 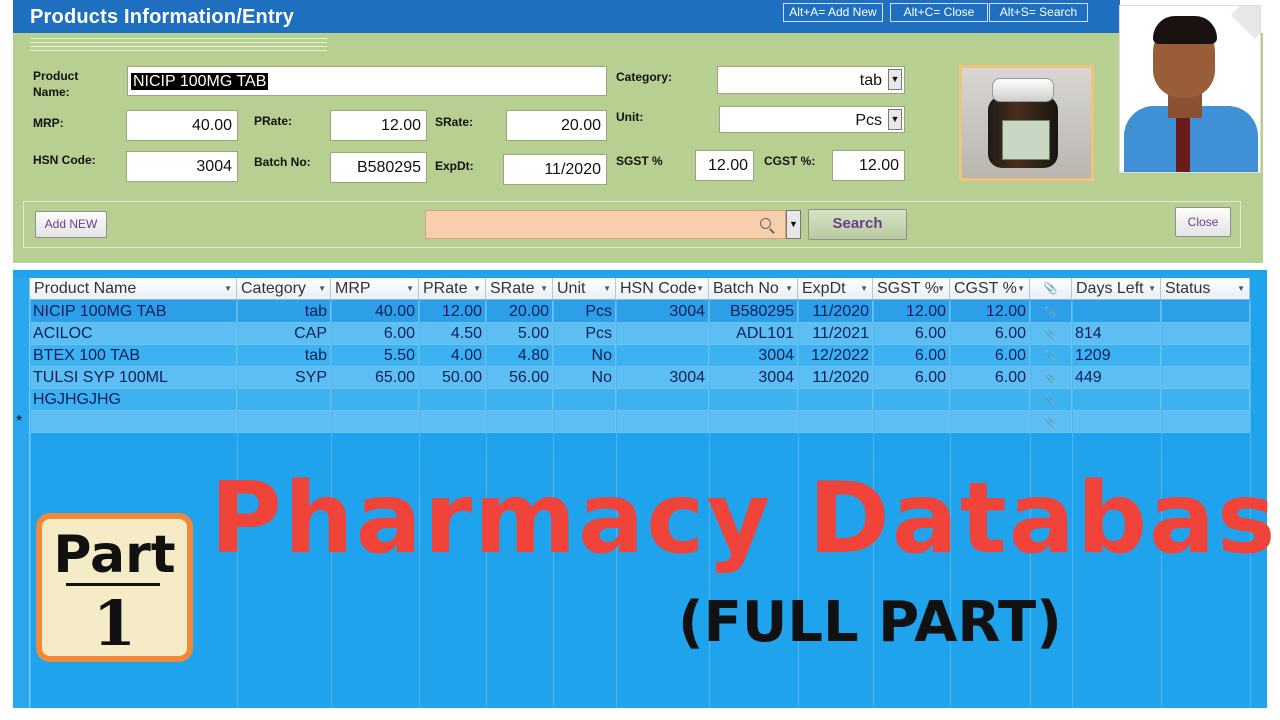 What do you see at coordinates (284, 312) in the screenshot?
I see `table-cell: tab` at bounding box center [284, 312].